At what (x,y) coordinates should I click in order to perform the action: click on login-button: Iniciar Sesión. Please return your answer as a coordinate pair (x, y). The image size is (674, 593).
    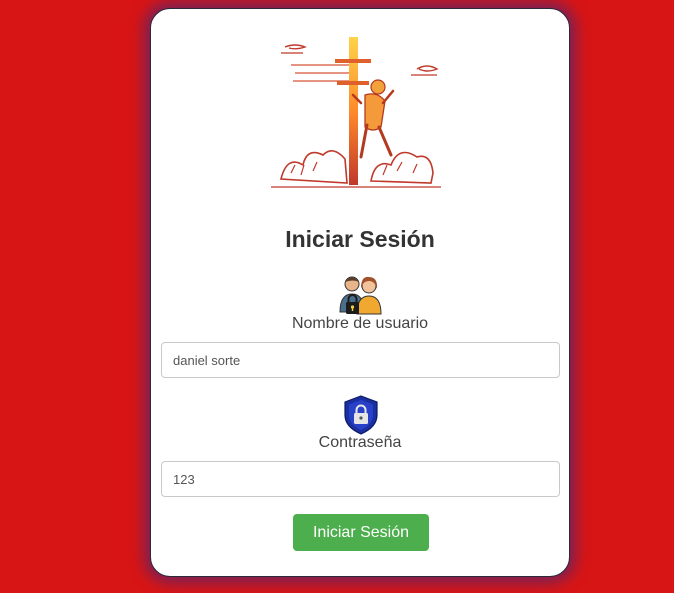
    Looking at the image, I should click on (361, 532).